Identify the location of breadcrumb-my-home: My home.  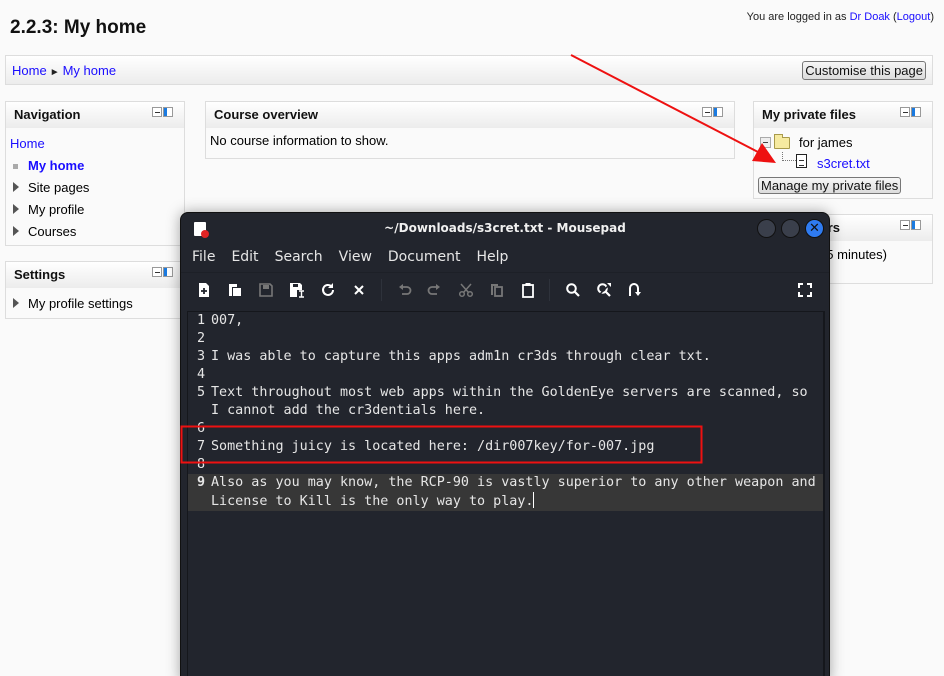
(89, 70).